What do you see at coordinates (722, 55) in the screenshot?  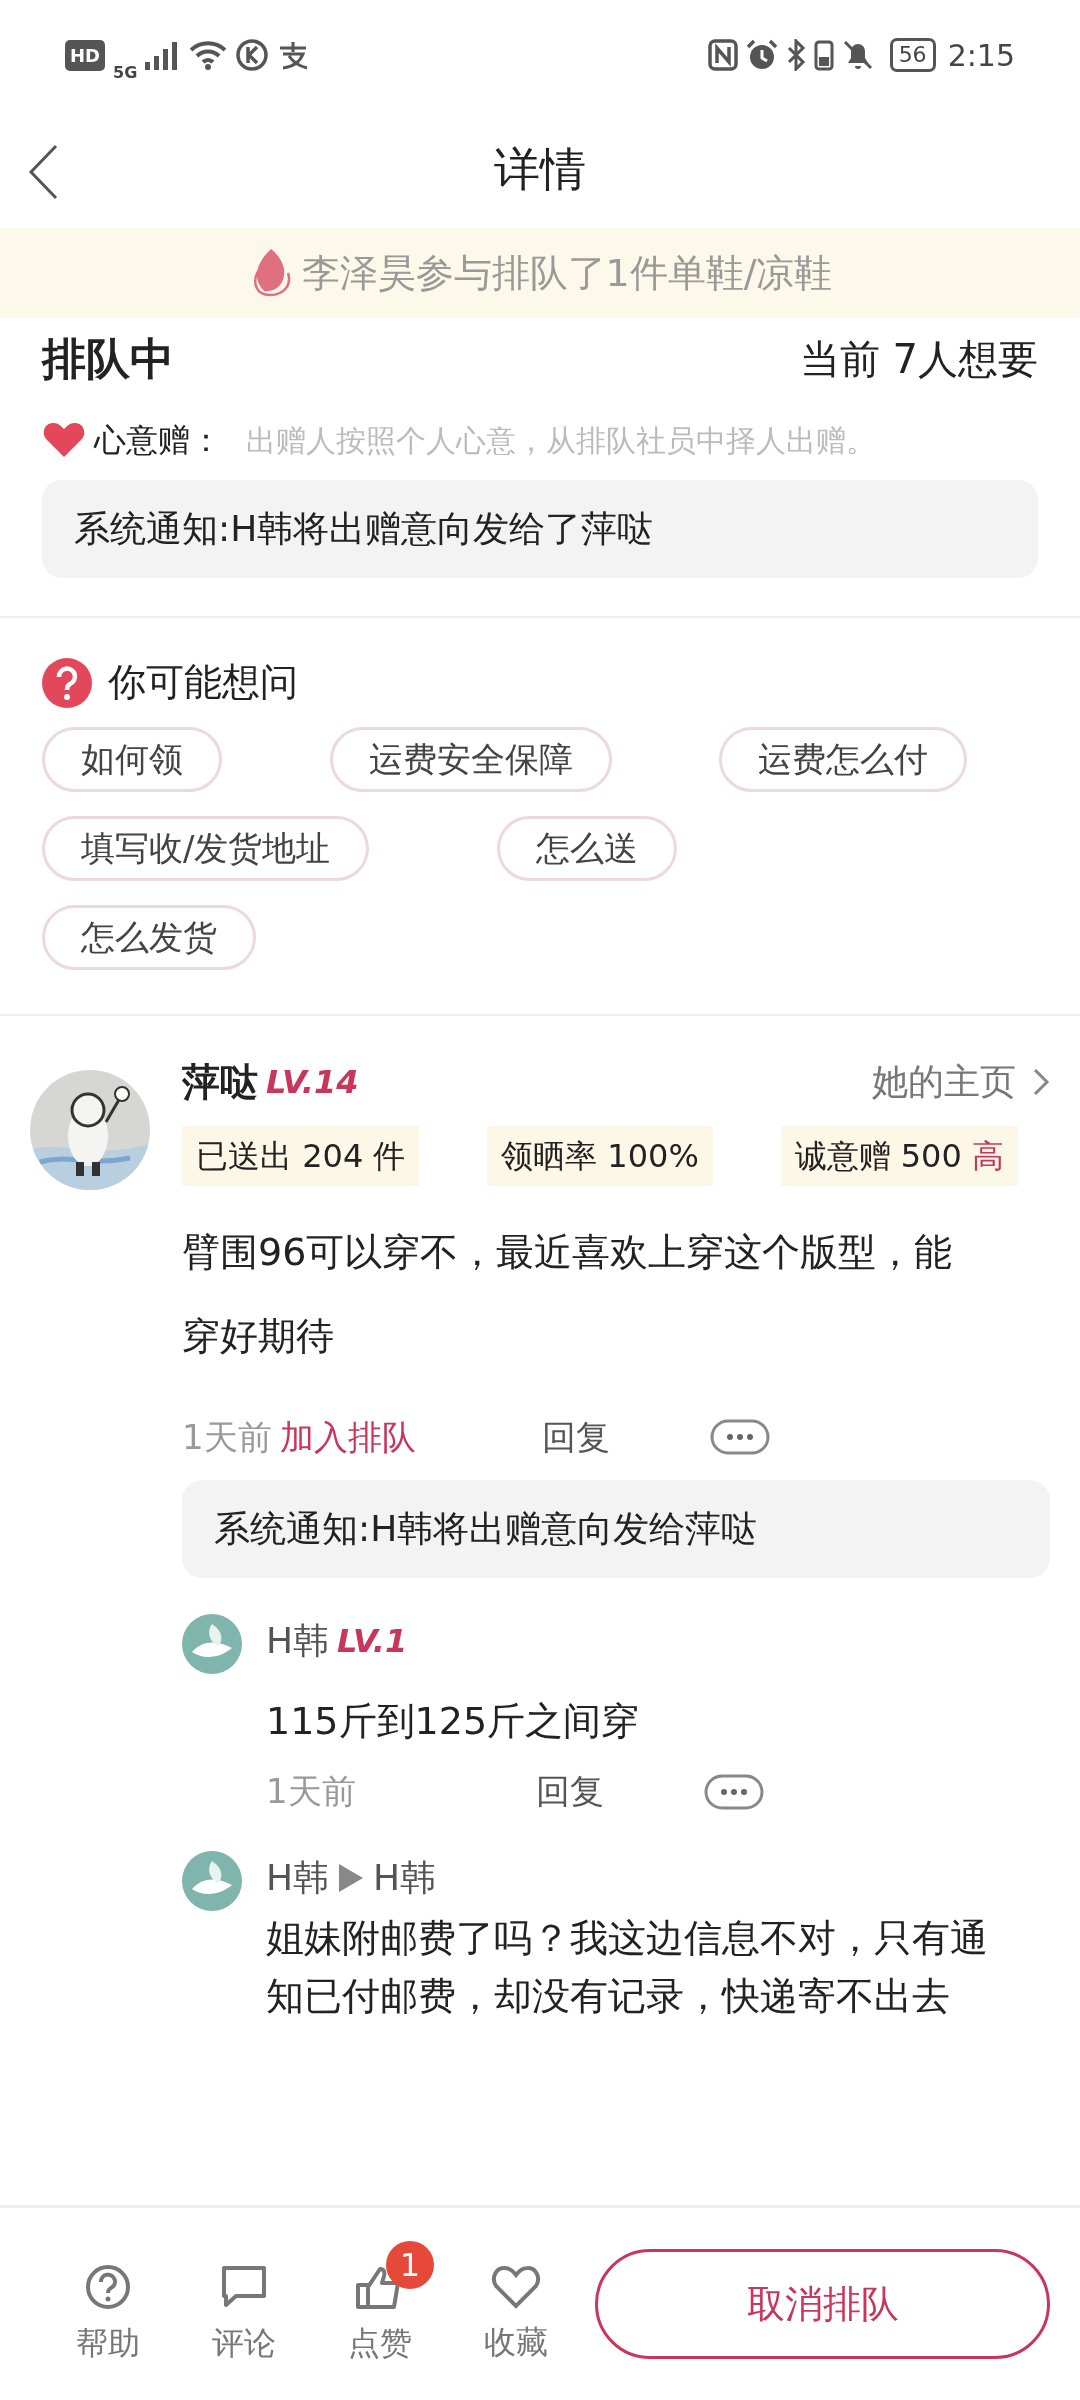 I see `nfc-icon` at bounding box center [722, 55].